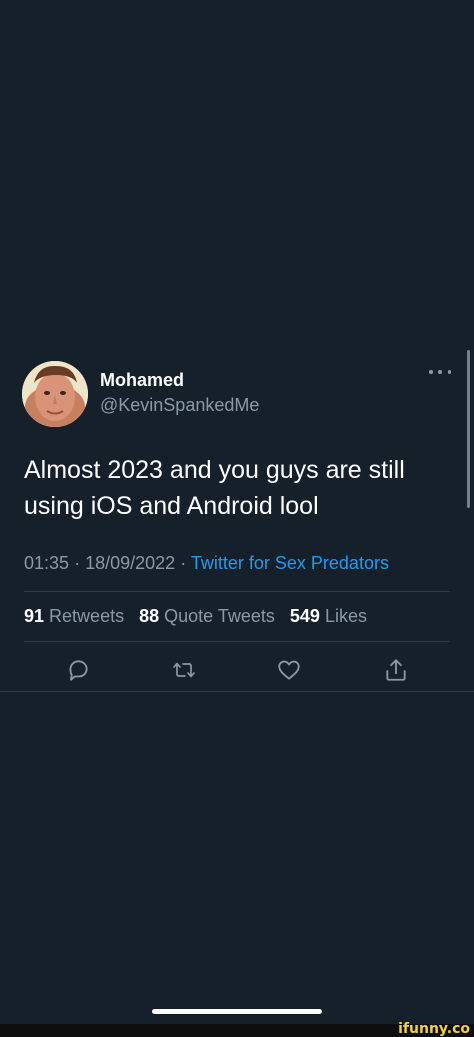  I want to click on avatar-image, so click(55, 394).